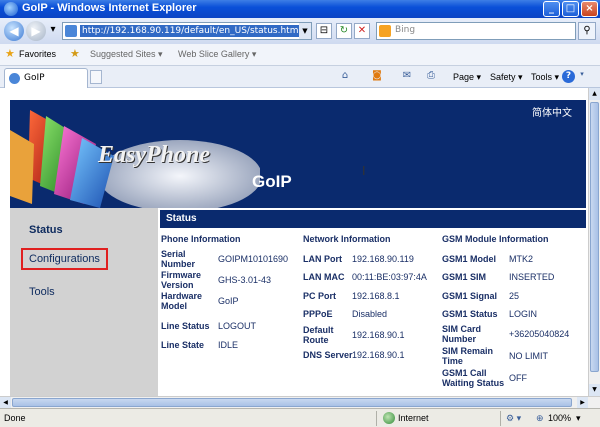 The width and height of the screenshot is (600, 427). I want to click on scroll-left-icon: ◀, so click(5, 402).